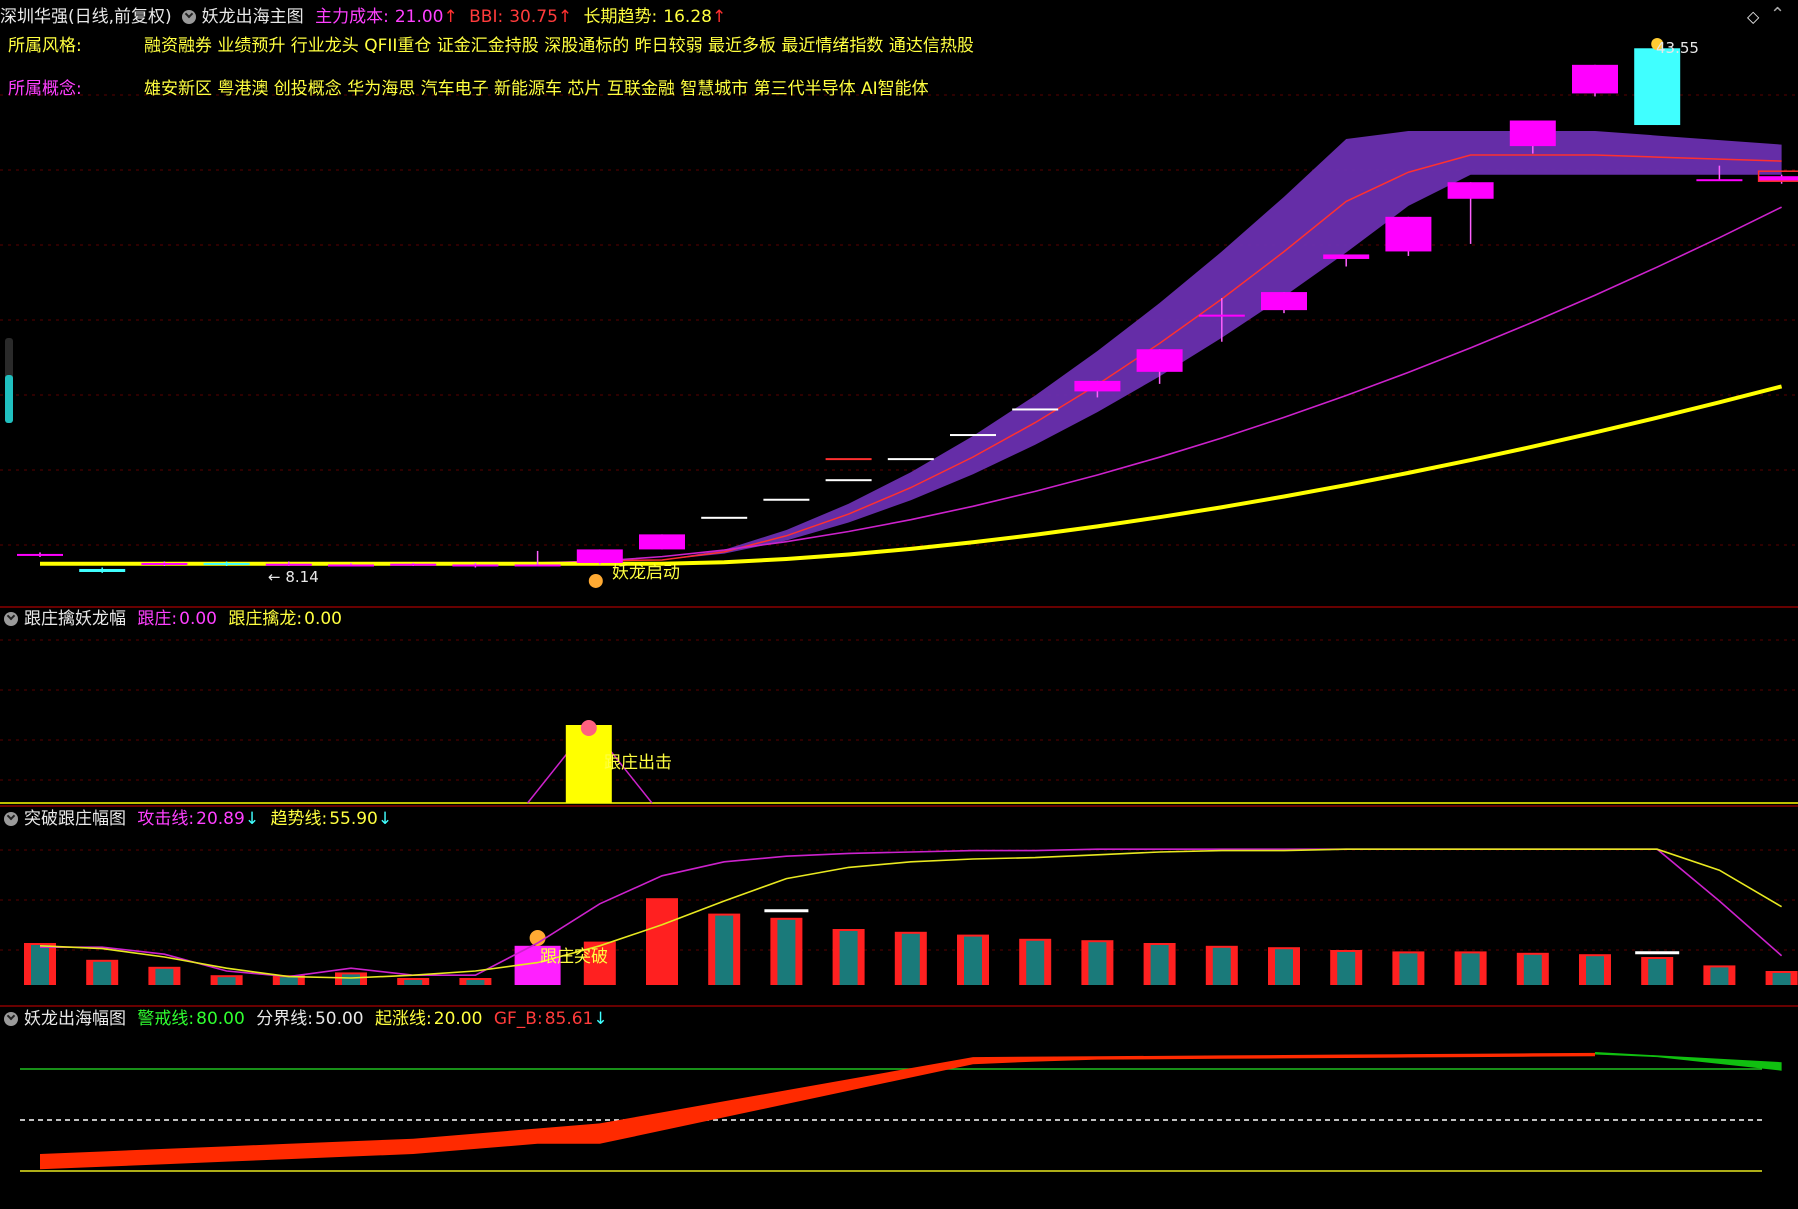  What do you see at coordinates (719, 17) in the screenshot?
I see `long-trend-arrow-icon: ↑` at bounding box center [719, 17].